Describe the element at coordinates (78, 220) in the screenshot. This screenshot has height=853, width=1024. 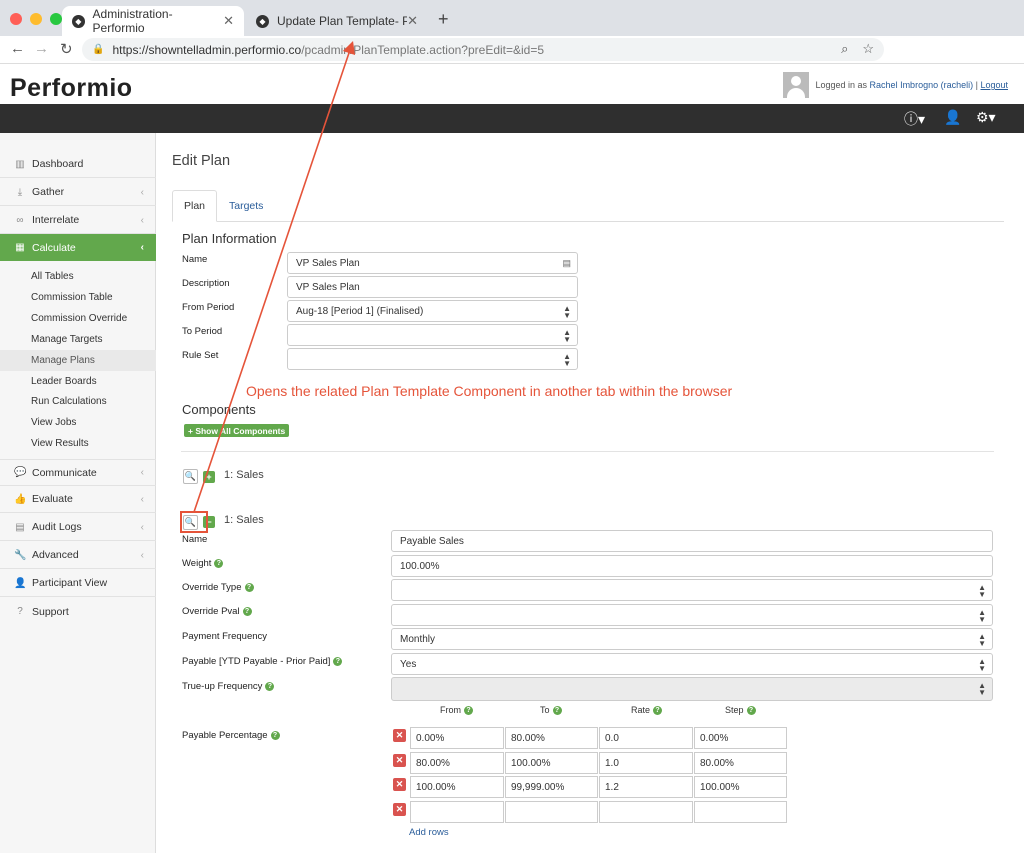
I see `sidebar-item-interrelate: ∞ Interrelate ‹` at that location.